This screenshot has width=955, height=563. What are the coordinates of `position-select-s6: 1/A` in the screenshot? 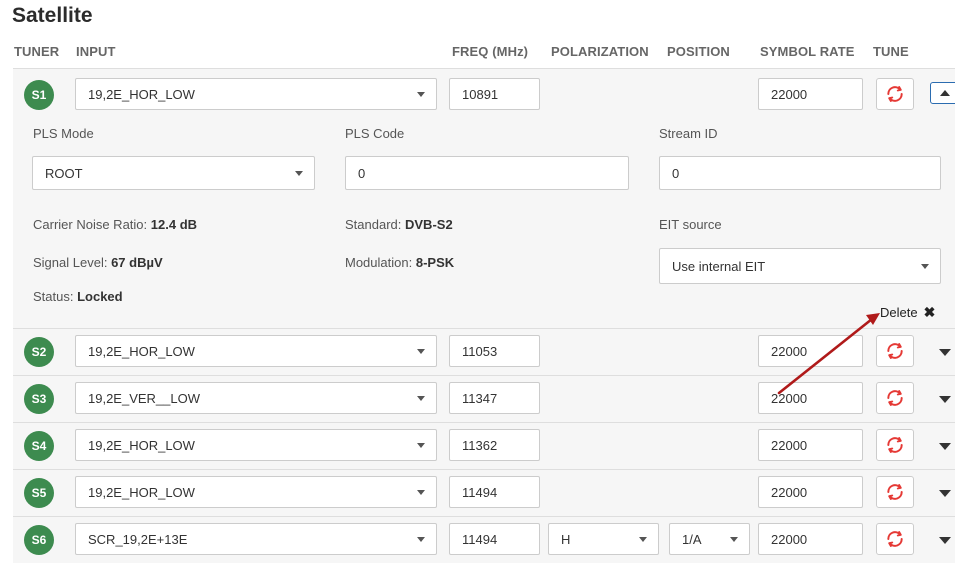 It's located at (709, 539).